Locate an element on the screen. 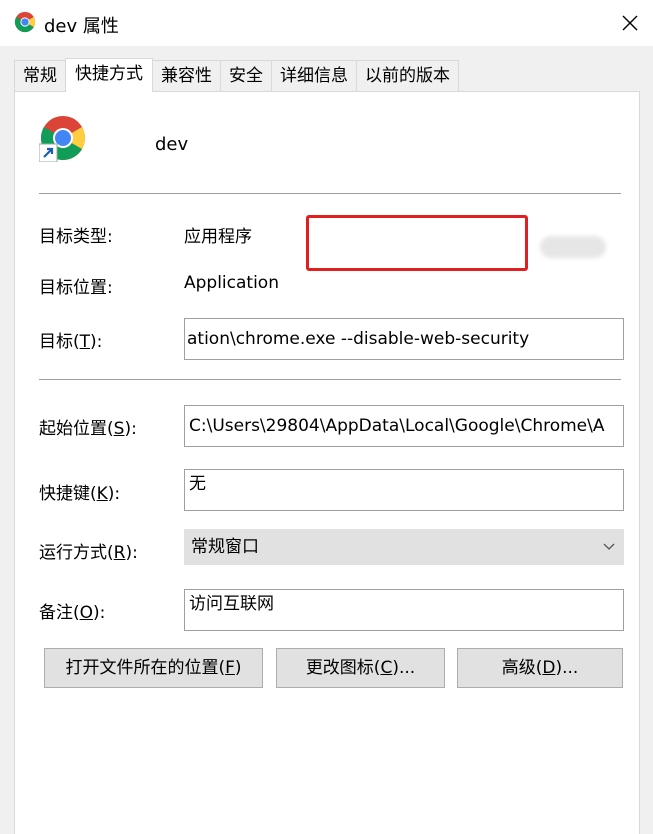  chevron-down-icon is located at coordinates (609, 546).